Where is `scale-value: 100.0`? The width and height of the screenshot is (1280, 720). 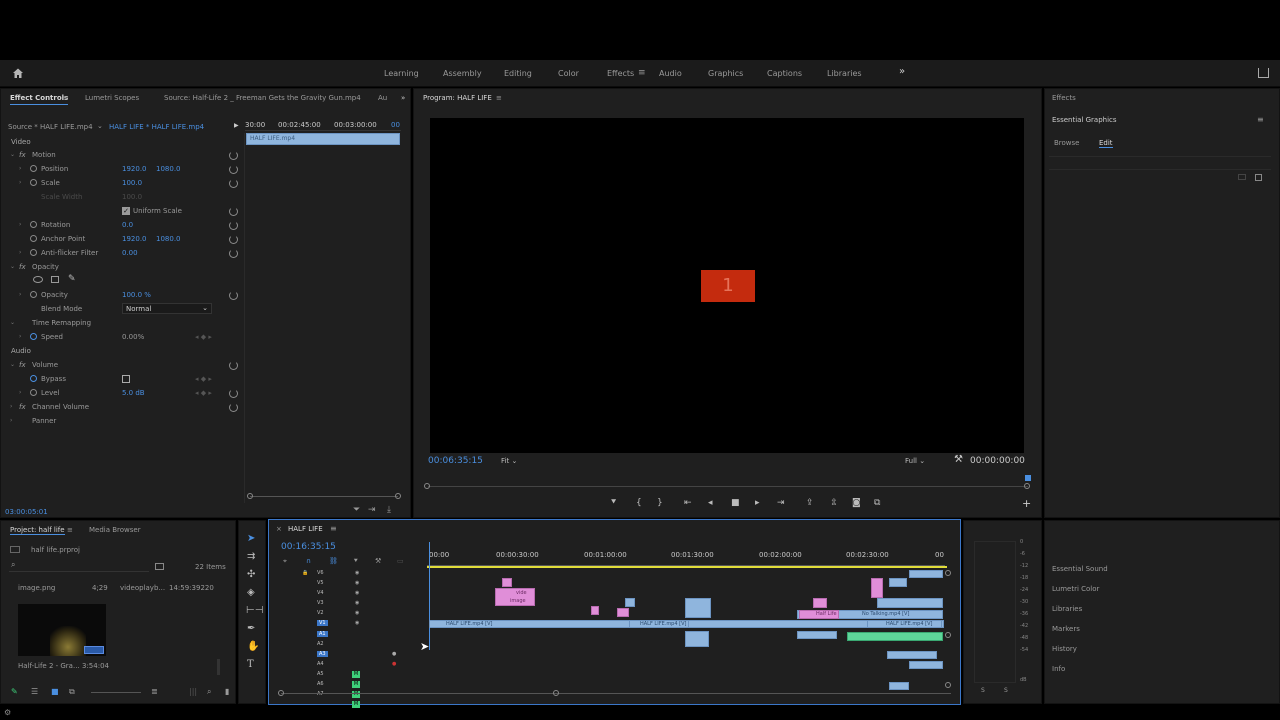 scale-value: 100.0 is located at coordinates (132, 183).